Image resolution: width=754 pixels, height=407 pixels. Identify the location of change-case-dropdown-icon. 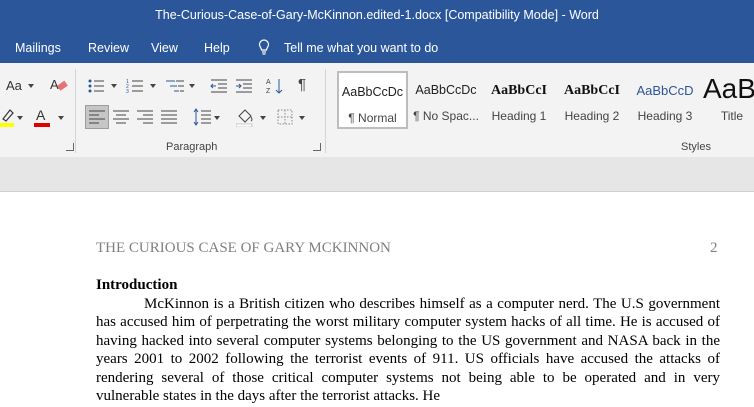
(31, 86).